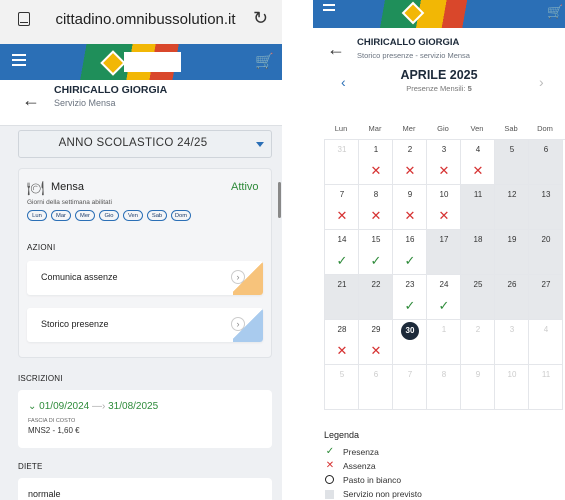 This screenshot has height=500, width=565. Describe the element at coordinates (478, 162) in the screenshot. I see `calendar-day: 4 ✕` at that location.